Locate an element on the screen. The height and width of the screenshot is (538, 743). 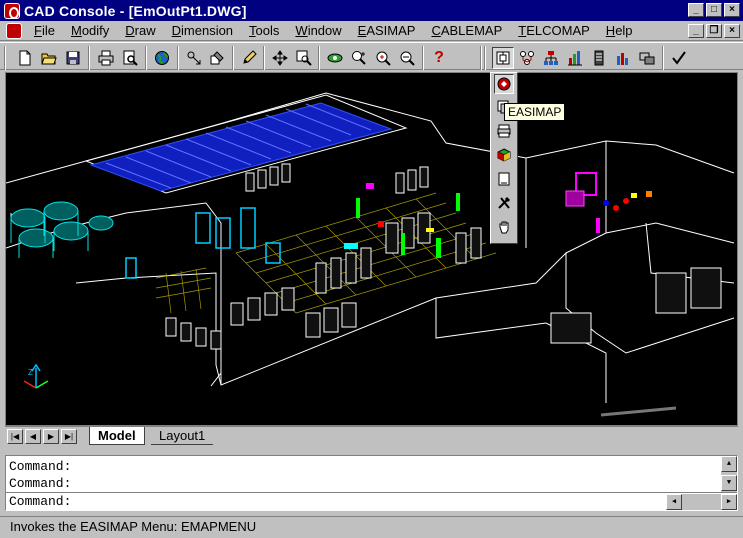
help-icon: ? is located at coordinates (439, 57).